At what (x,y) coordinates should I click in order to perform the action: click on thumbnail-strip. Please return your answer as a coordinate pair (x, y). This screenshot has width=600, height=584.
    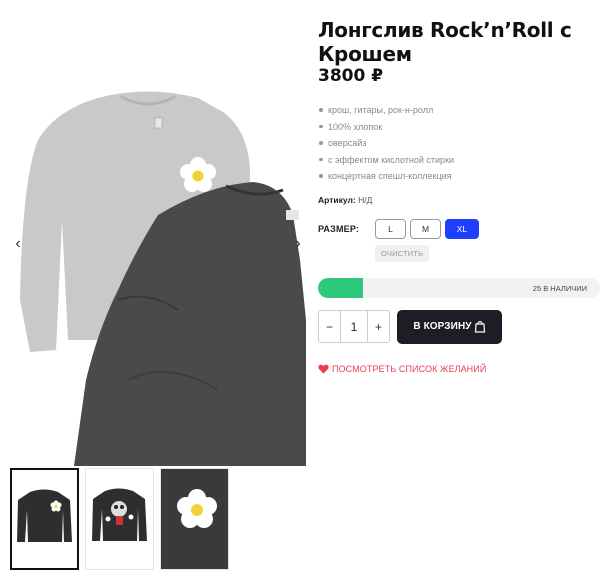
    Looking at the image, I should click on (119, 519).